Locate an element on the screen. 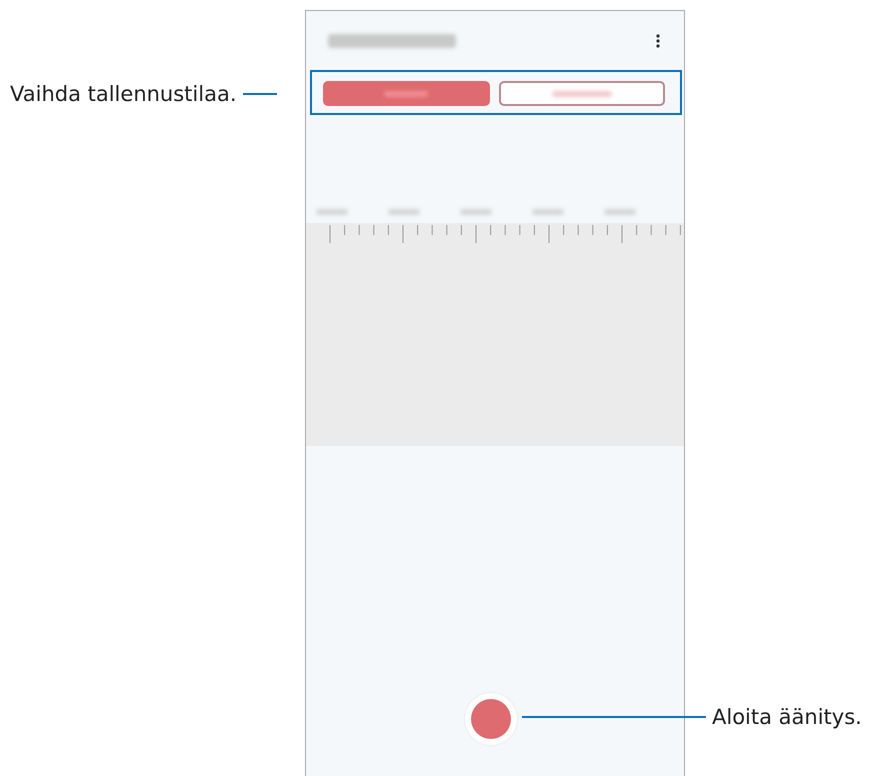  record-button is located at coordinates (491, 719).